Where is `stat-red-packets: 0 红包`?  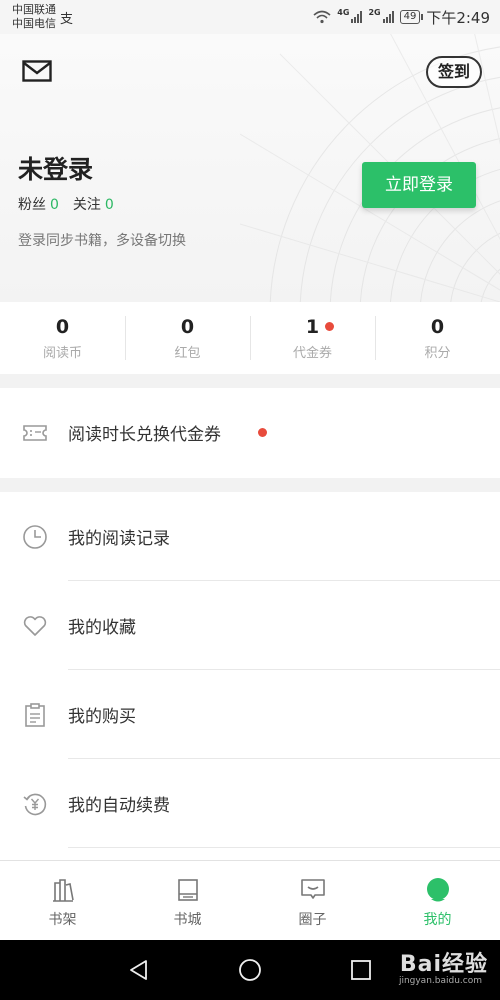
stat-red-packets: 0 红包 is located at coordinates (187, 338).